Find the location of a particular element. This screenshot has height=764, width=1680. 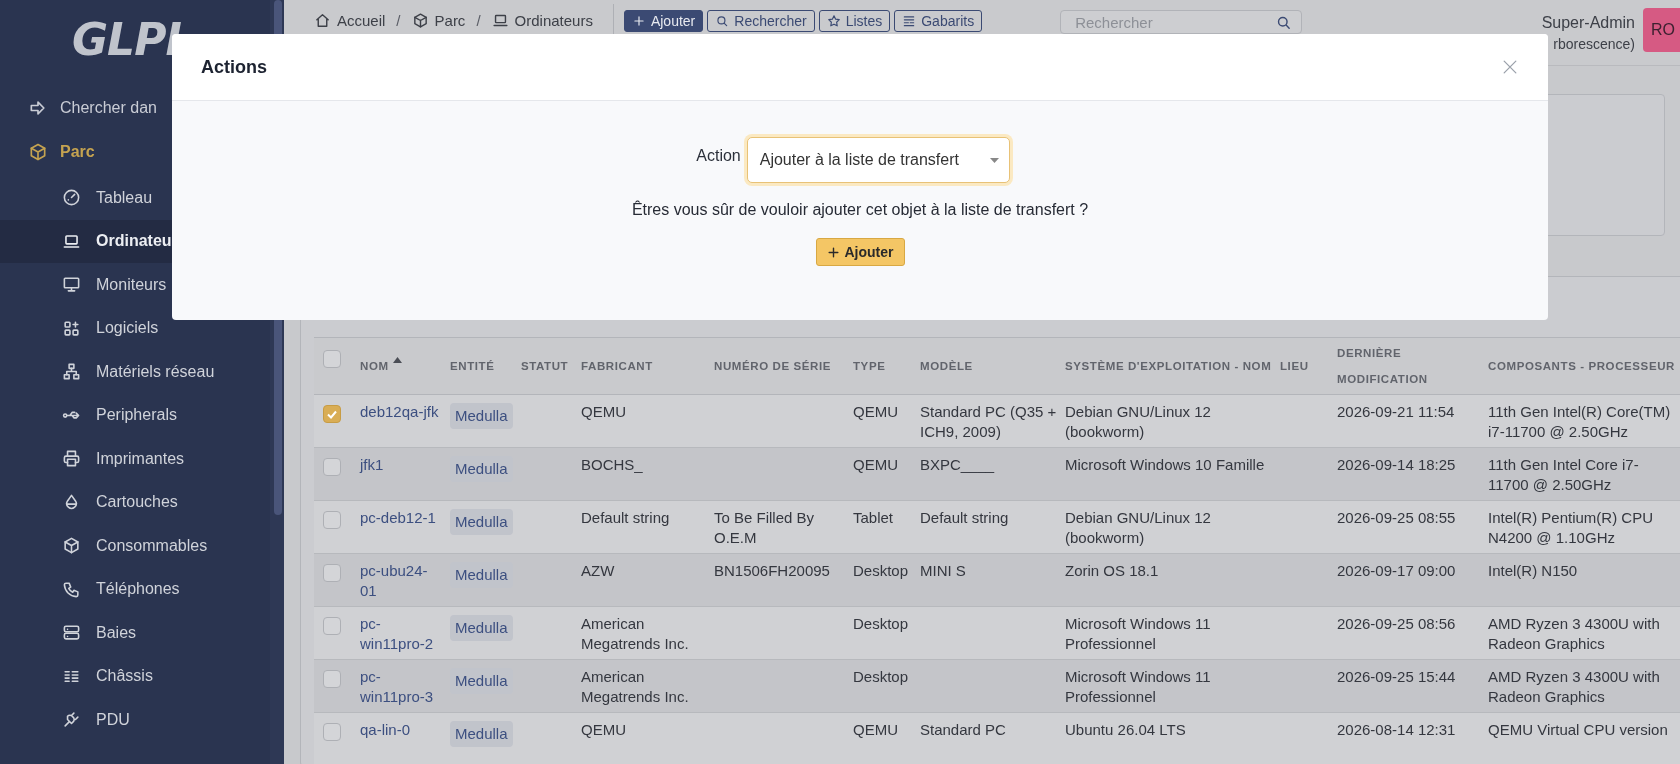

breadcrumb-link: Ordinateurs is located at coordinates (553, 20).